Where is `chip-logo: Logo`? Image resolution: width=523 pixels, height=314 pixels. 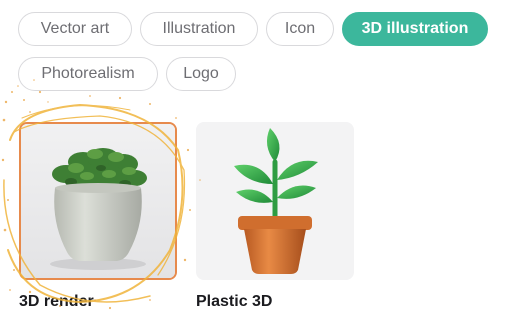 chip-logo: Logo is located at coordinates (201, 74).